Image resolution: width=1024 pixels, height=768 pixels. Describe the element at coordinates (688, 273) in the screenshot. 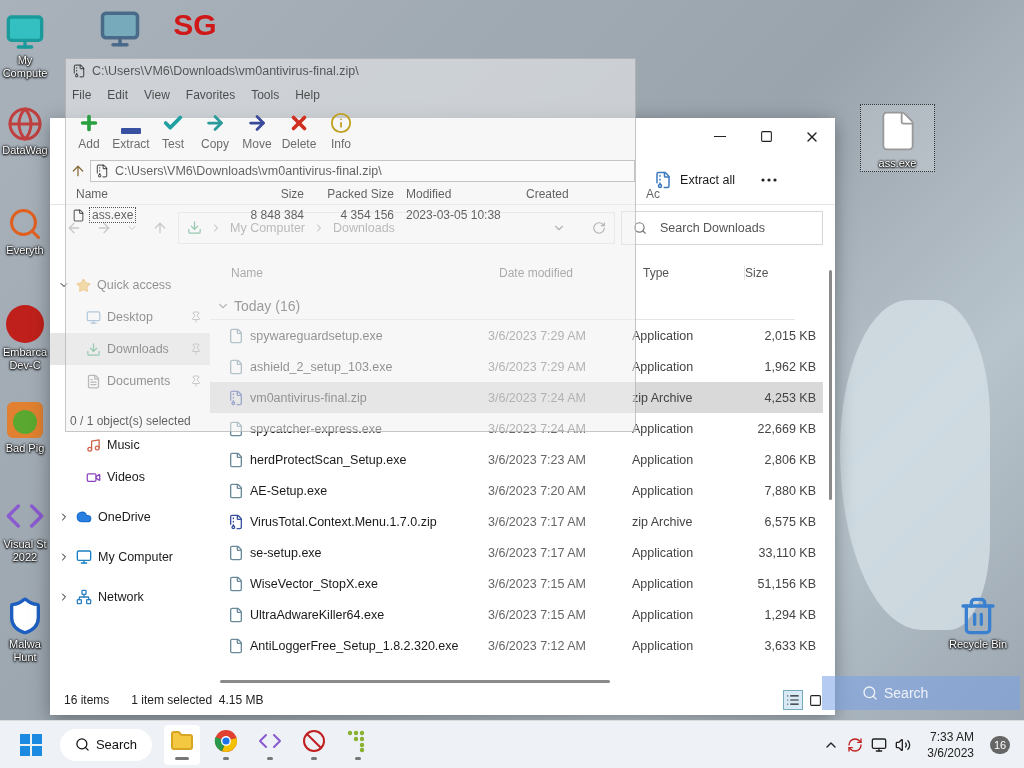

I see `column-header: Type` at that location.